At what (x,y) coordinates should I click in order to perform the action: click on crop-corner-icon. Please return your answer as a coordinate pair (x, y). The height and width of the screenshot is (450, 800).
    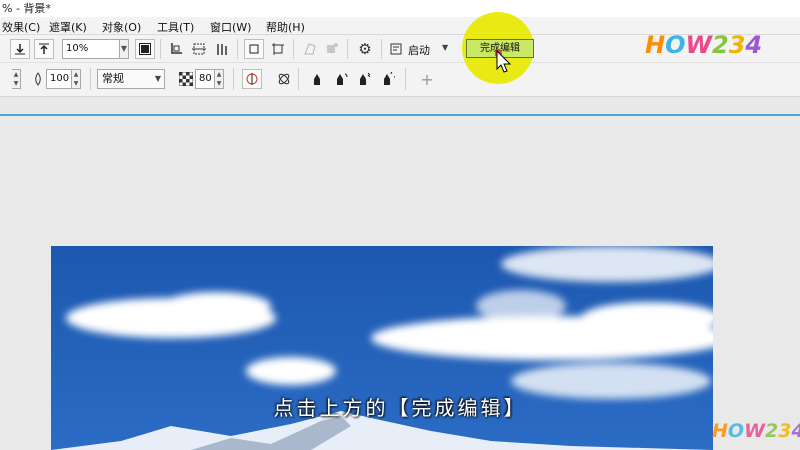
    Looking at the image, I should click on (176, 49).